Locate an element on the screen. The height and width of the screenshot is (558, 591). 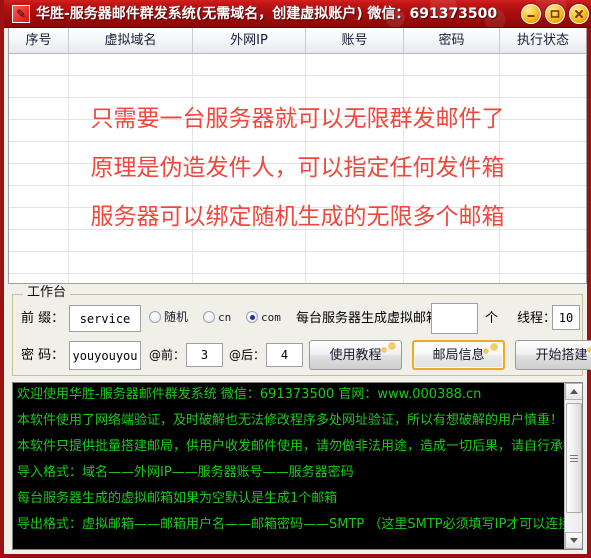
tutorial-button-label: 使用教程 is located at coordinates (355, 355).